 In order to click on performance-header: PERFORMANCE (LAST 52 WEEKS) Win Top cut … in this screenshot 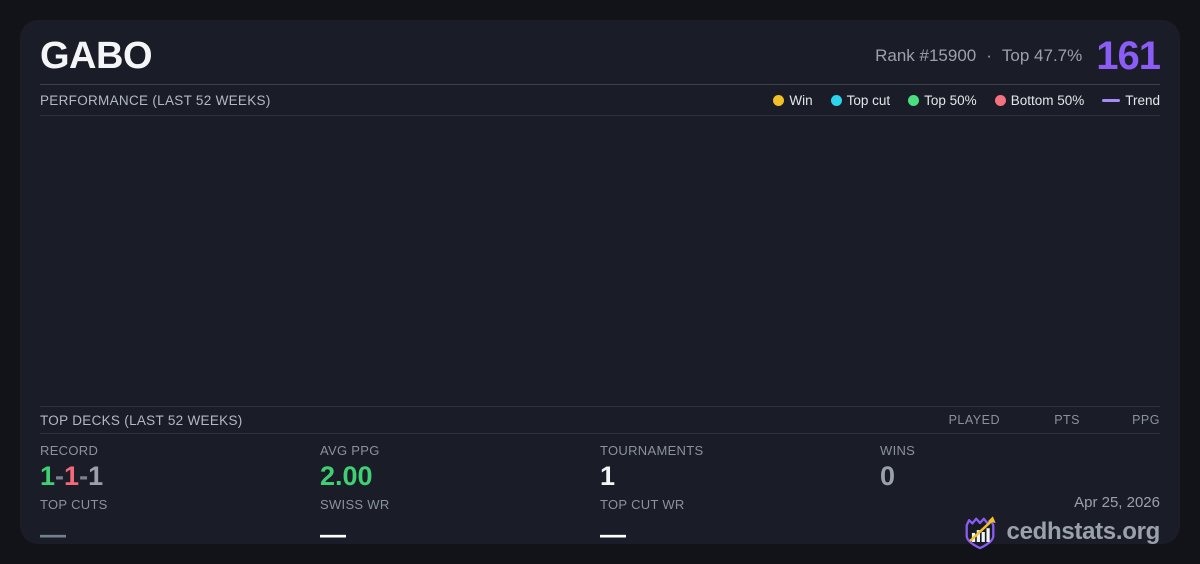, I will do `click(600, 100)`.